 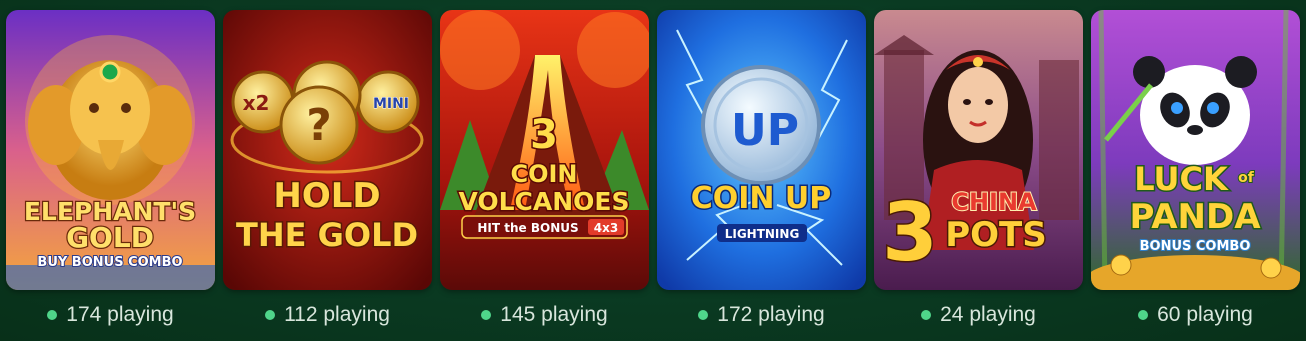 What do you see at coordinates (109, 262) in the screenshot?
I see `subtitle: BUY BONUS COMBO` at bounding box center [109, 262].